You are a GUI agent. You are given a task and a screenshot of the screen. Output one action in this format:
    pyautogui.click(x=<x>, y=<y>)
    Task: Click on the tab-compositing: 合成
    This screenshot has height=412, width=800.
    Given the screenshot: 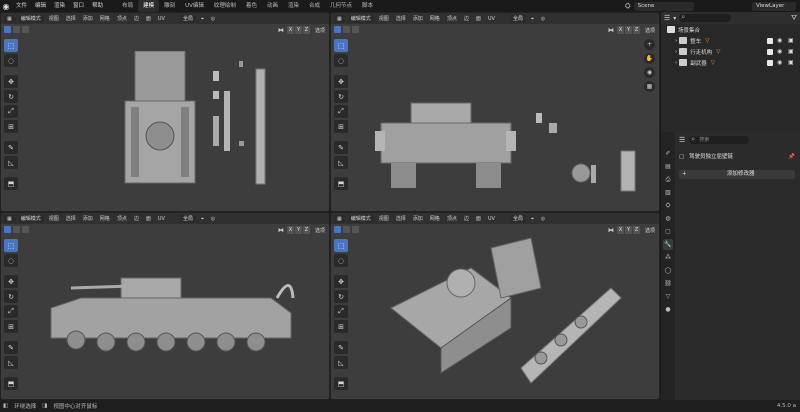 What is the action you would take?
    pyautogui.click(x=314, y=6)
    